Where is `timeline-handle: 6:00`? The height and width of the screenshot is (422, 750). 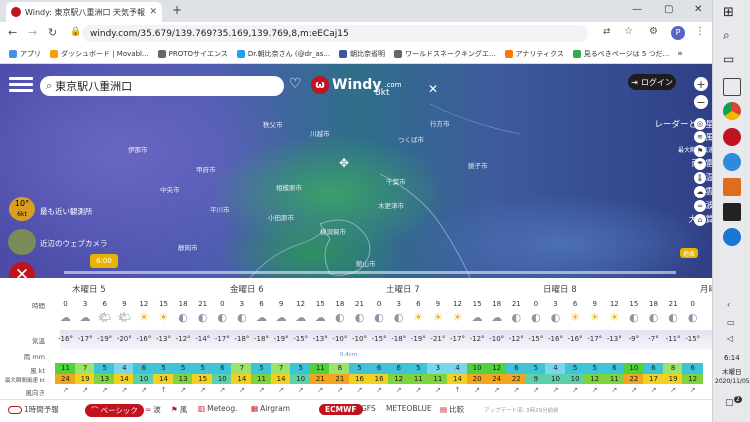 timeline-handle: 6:00 is located at coordinates (104, 261).